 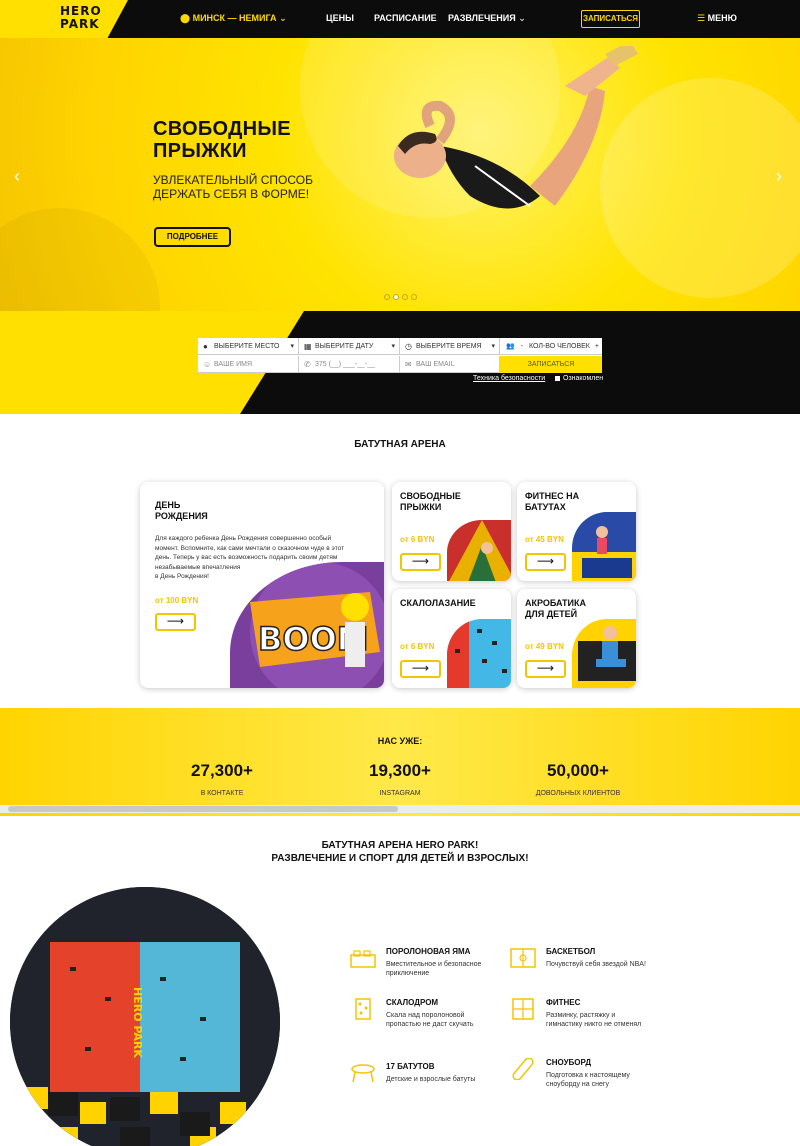 What do you see at coordinates (578, 793) in the screenshot?
I see `stat-clients-label: ДОВОЛЬНЫХ КЛИЕНТОВ` at bounding box center [578, 793].